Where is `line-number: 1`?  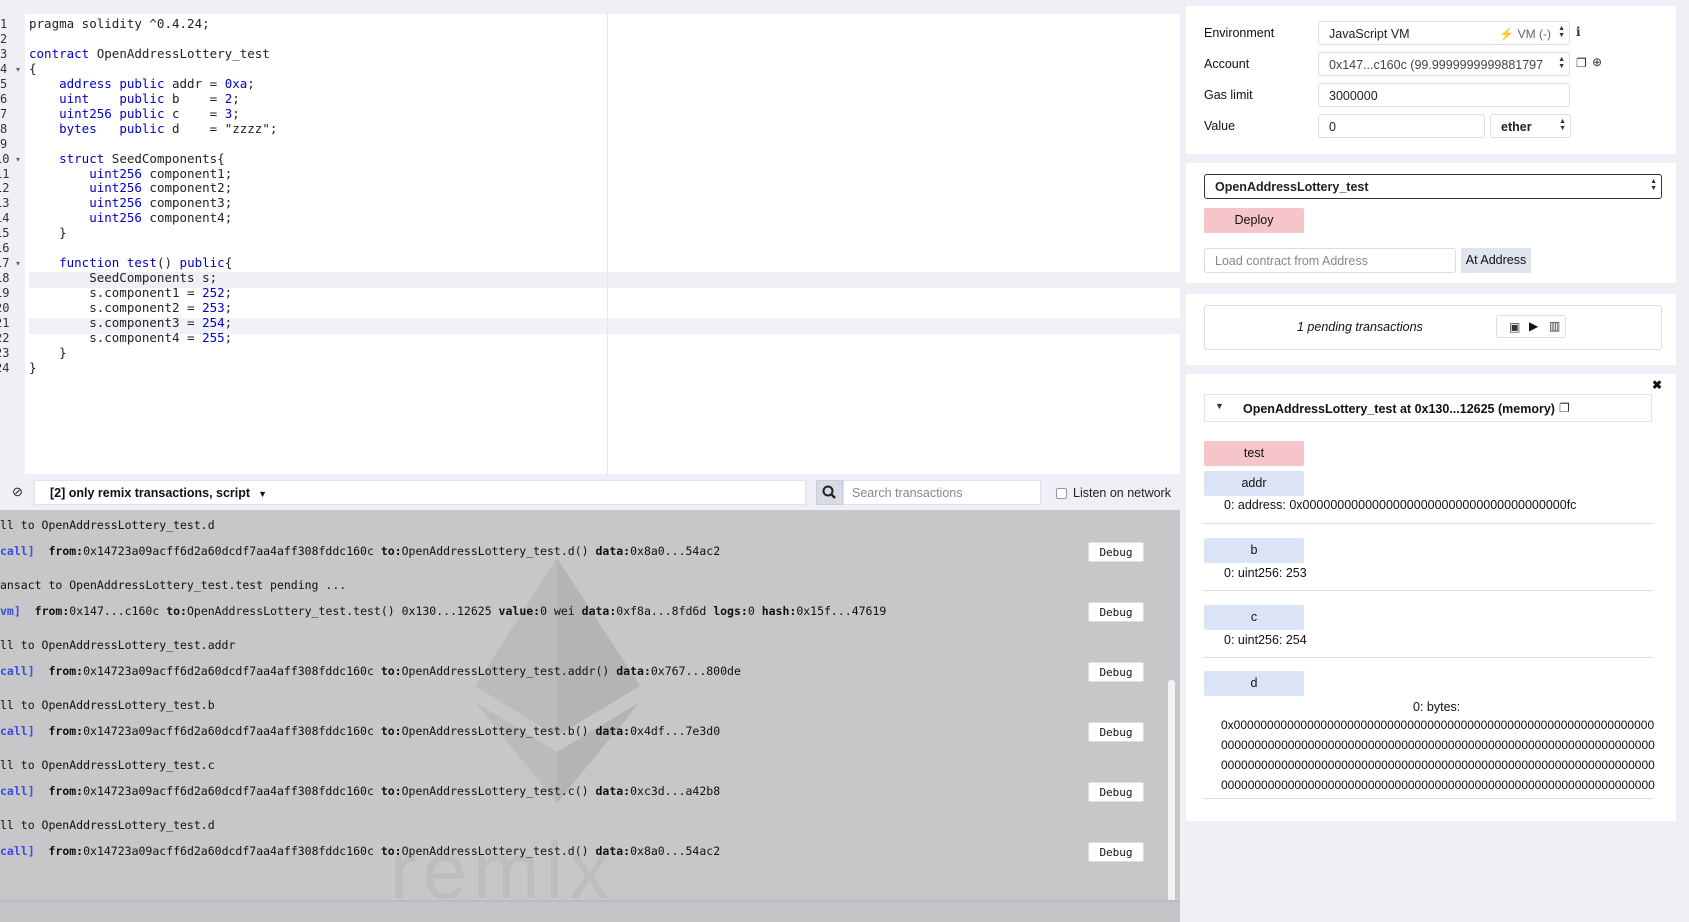
line-number: 1 is located at coordinates (4, 24).